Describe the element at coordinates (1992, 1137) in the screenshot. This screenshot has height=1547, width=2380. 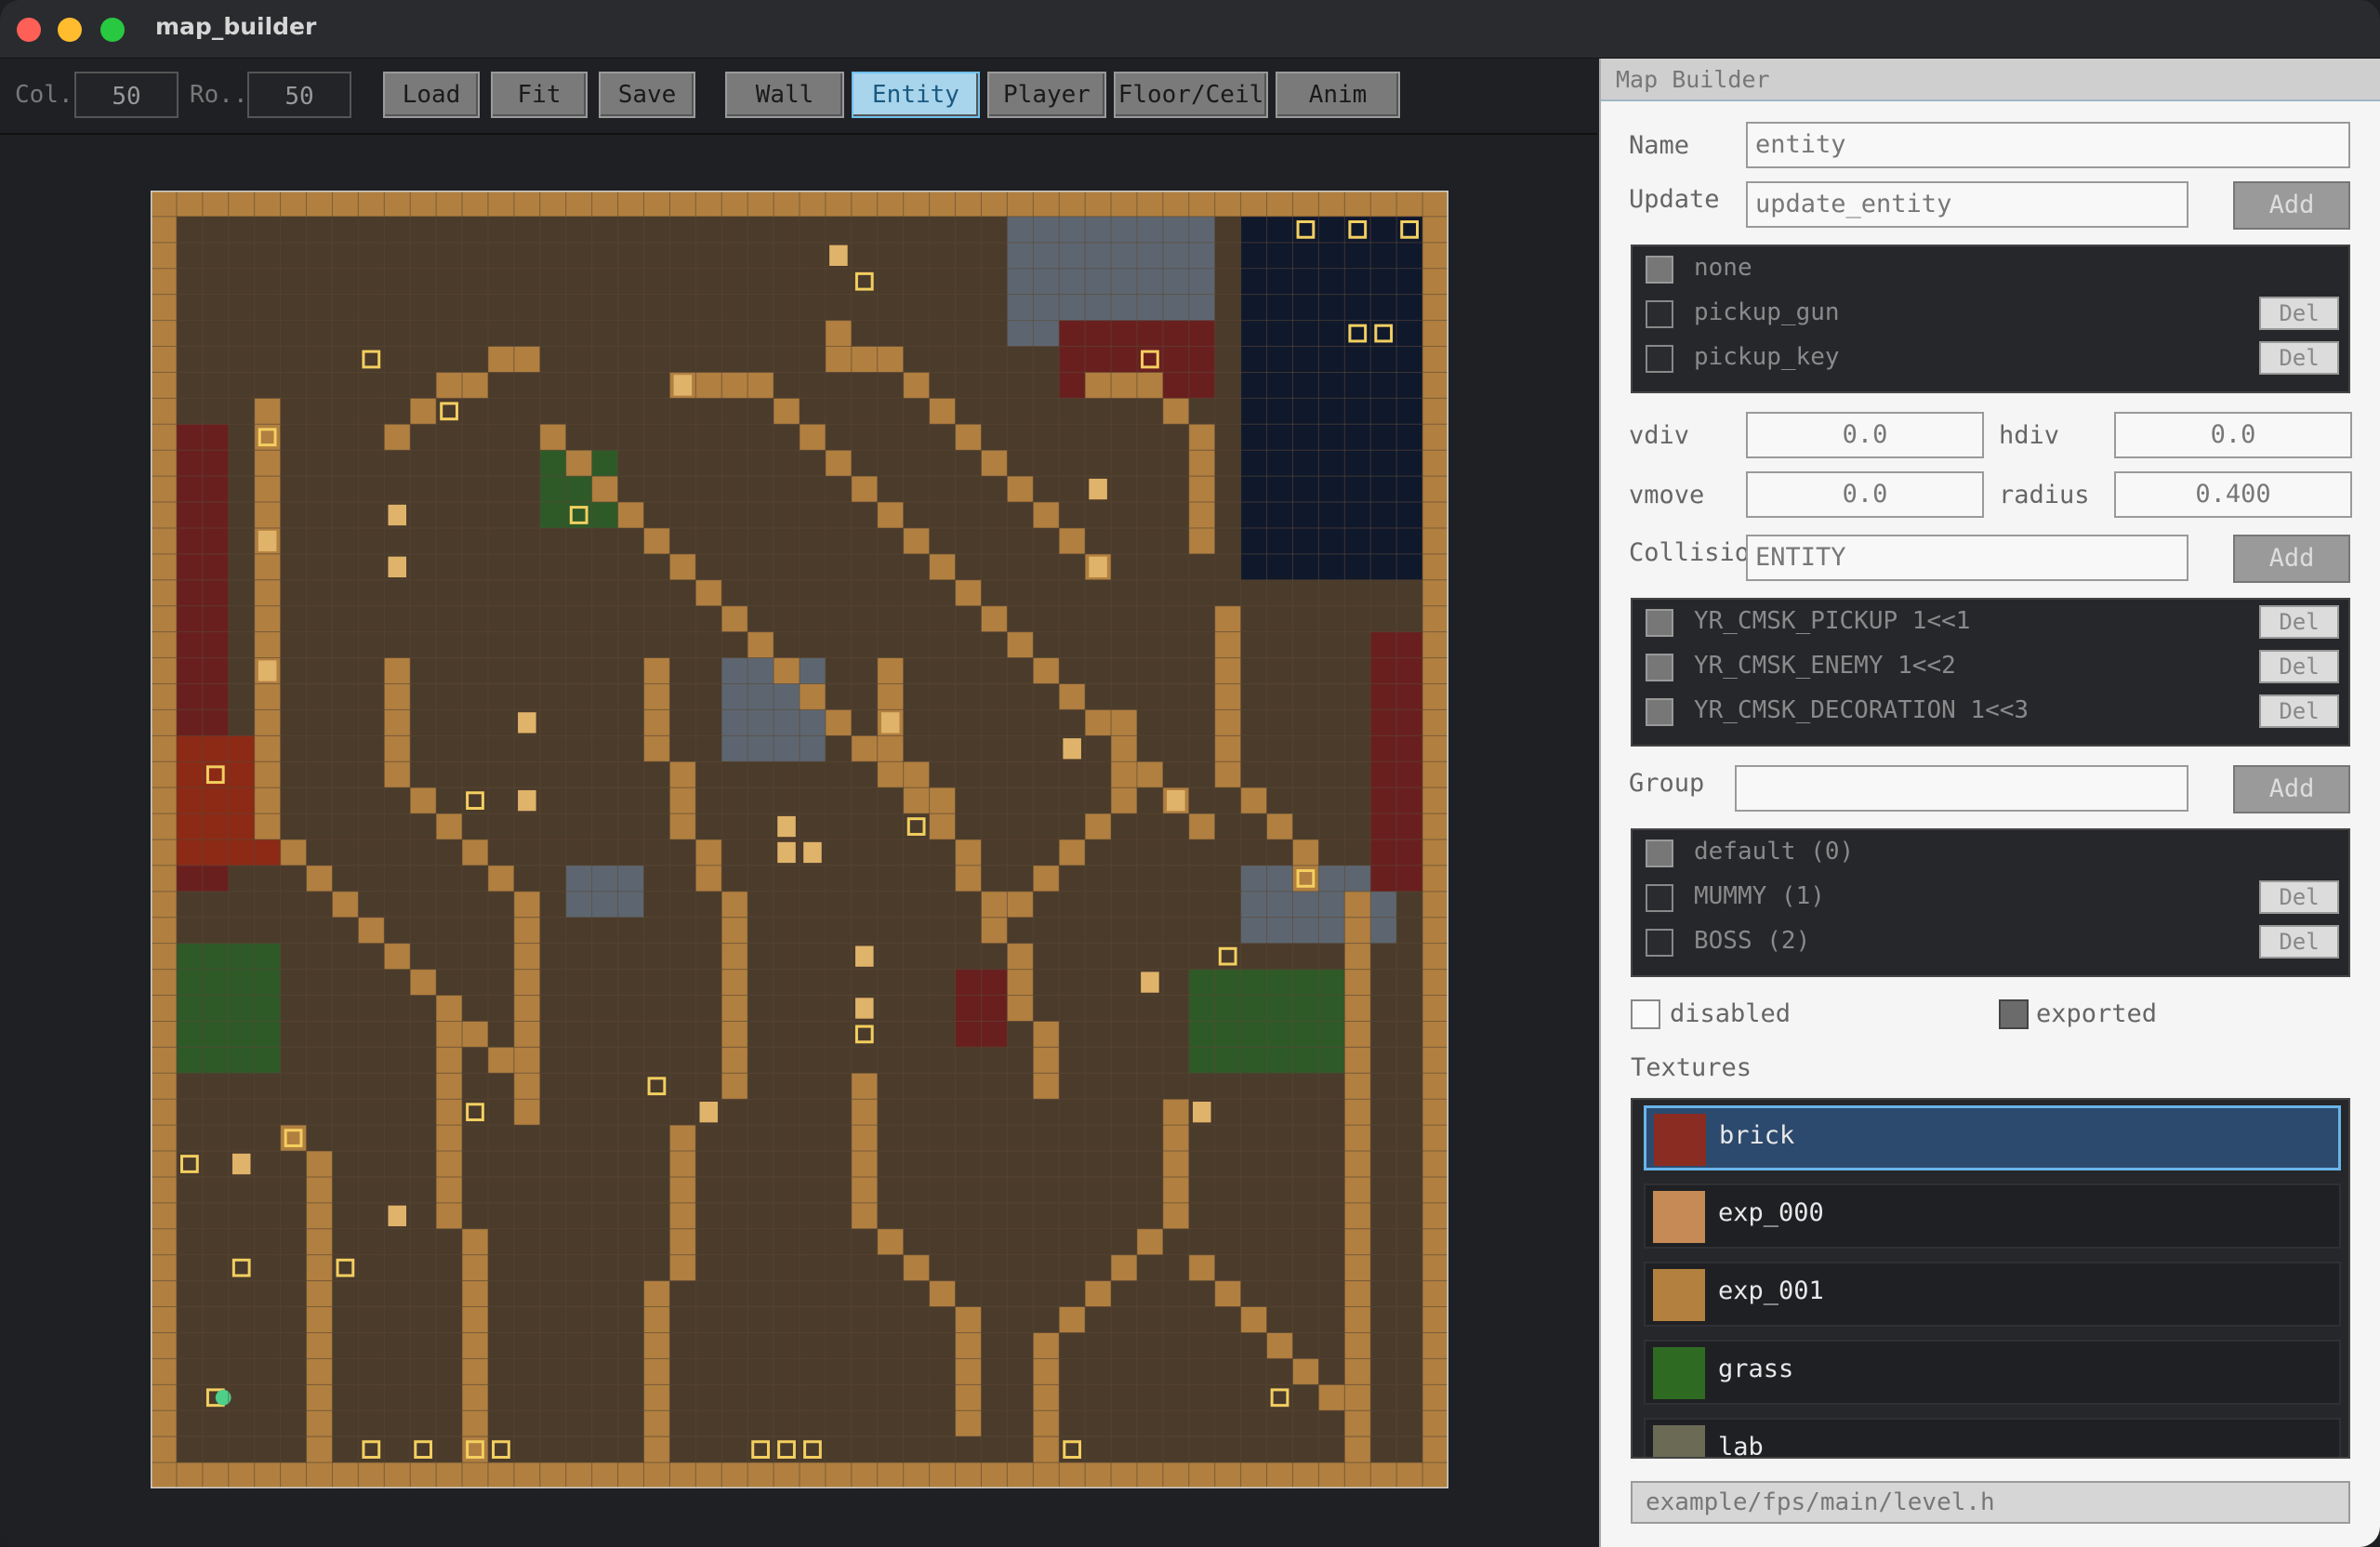
I see `texture-item-brick: brick` at that location.